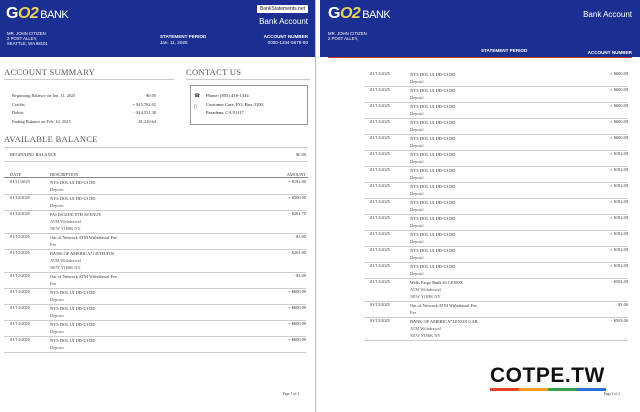 The image size is (640, 412). What do you see at coordinates (436, 282) in the screenshot?
I see `transaction-payee: Wells Fargo Bank 63 LENOX` at bounding box center [436, 282].